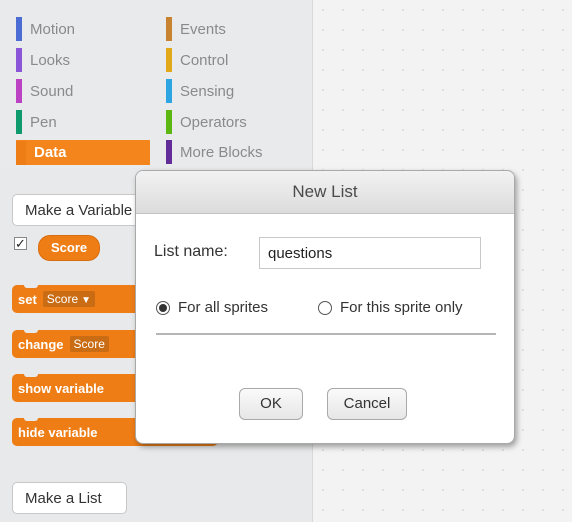 Image resolution: width=572 pixels, height=522 pixels. What do you see at coordinates (367, 404) in the screenshot?
I see `cancel-button: Cancel` at bounding box center [367, 404].